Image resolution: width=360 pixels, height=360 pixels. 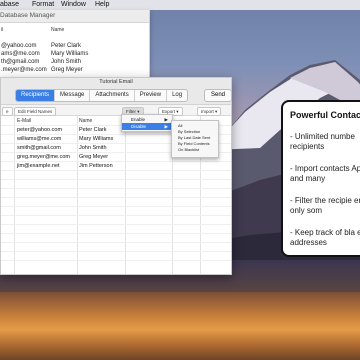 What do you see at coordinates (218, 95) in the screenshot?
I see `send-button: Send` at bounding box center [218, 95].